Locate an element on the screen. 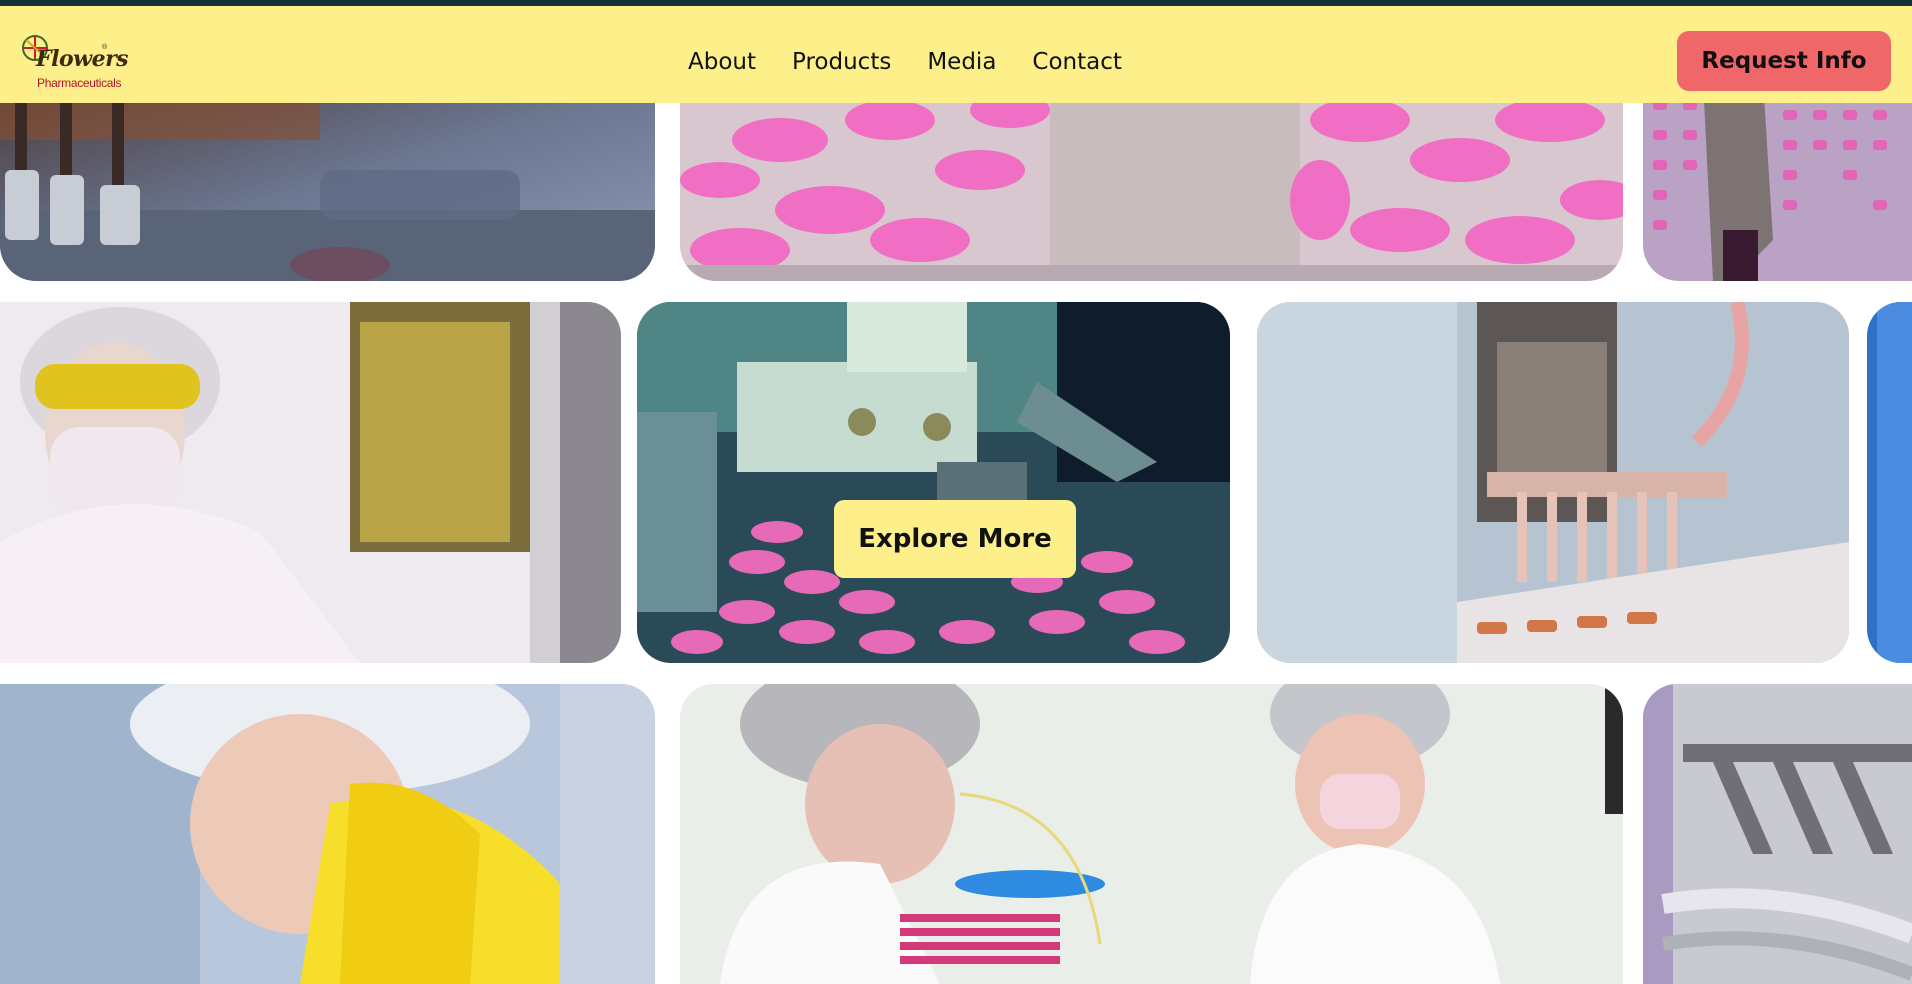 The image size is (1912, 984). logo-registered-mark: ® is located at coordinates (105, 47).